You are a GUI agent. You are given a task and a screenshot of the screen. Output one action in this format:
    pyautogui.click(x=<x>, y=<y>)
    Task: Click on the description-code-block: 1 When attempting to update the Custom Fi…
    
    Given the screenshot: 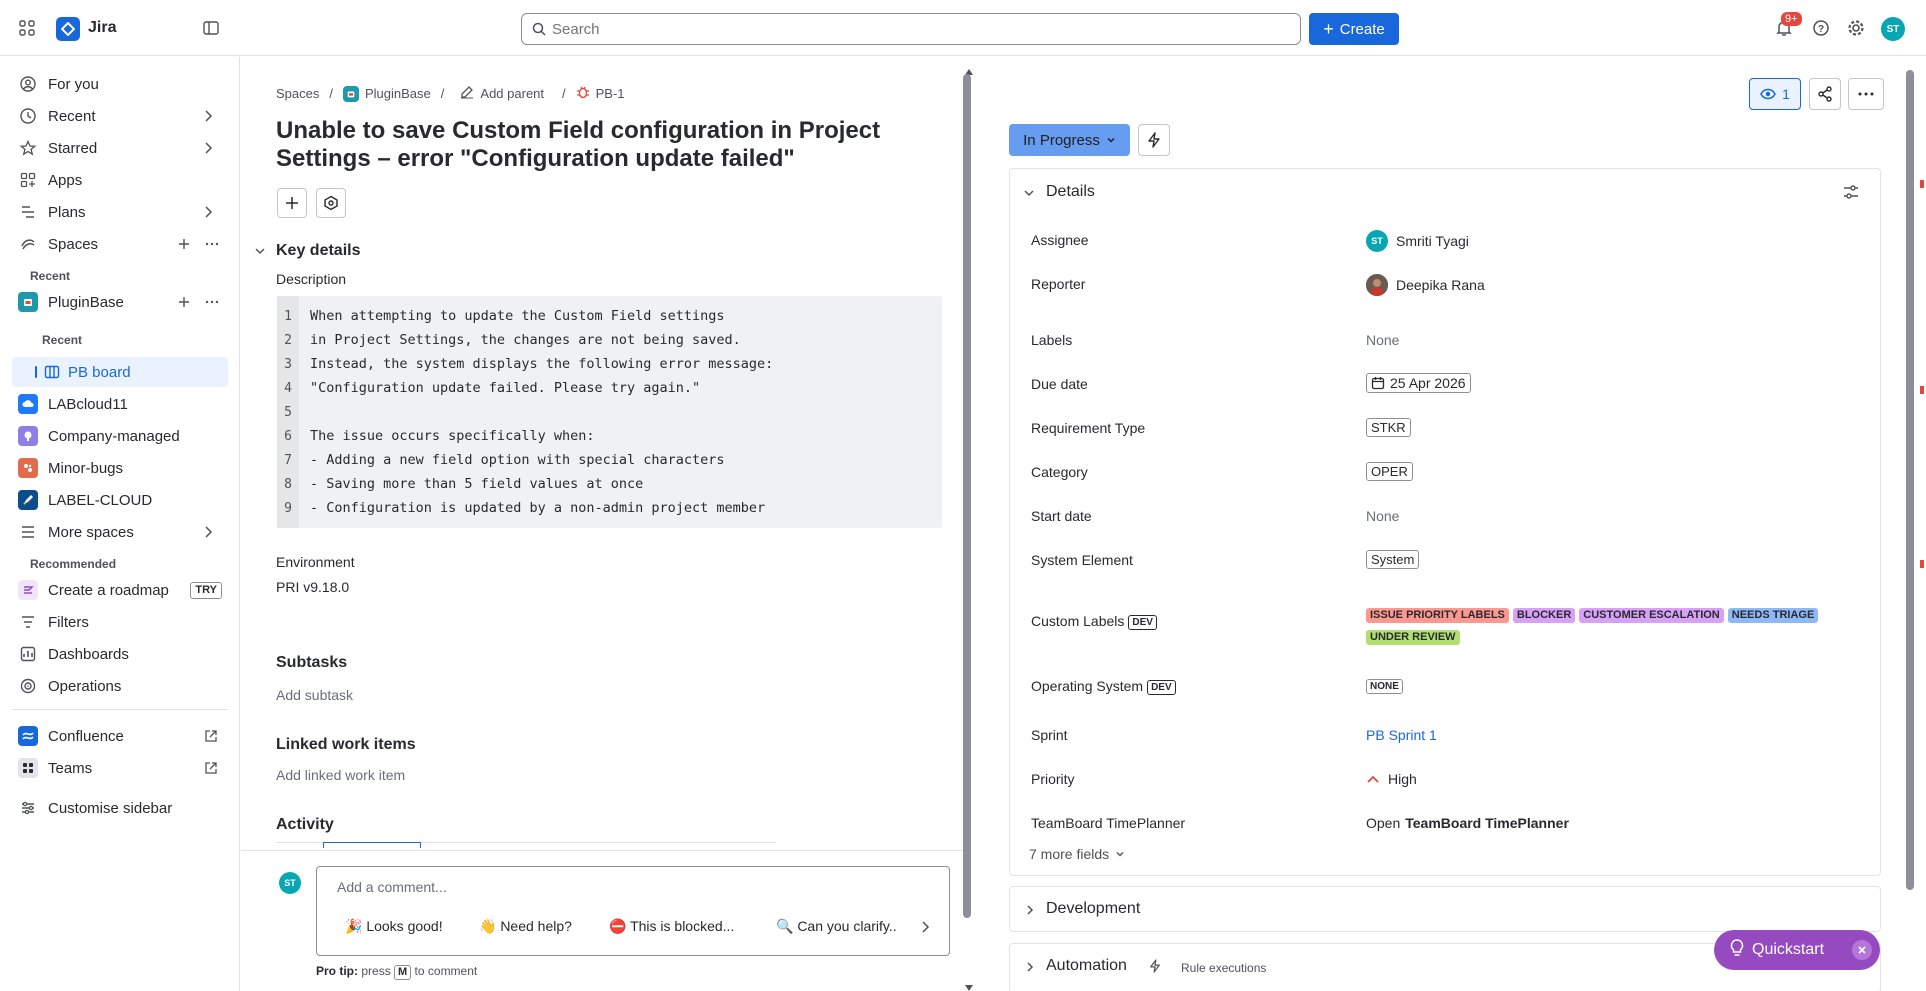 What is the action you would take?
    pyautogui.click(x=609, y=412)
    